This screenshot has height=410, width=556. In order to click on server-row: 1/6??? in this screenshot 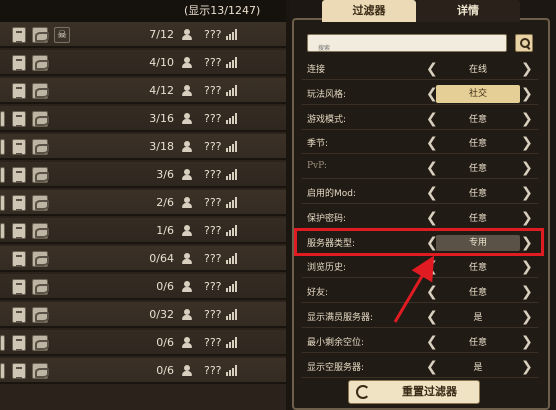, I will do `click(145, 231)`.